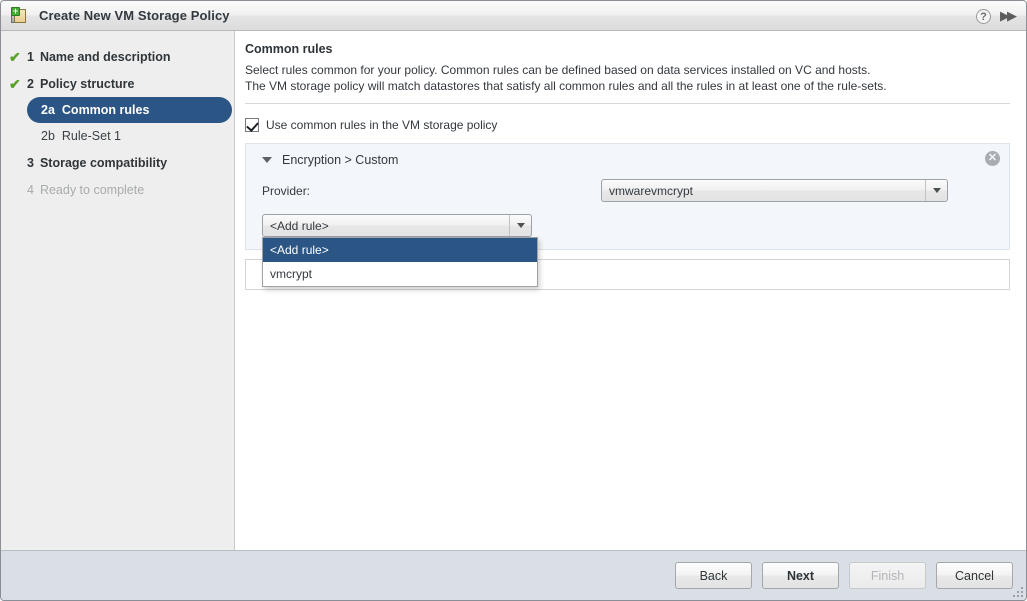 The image size is (1027, 601). I want to click on header-divider, so click(627, 103).